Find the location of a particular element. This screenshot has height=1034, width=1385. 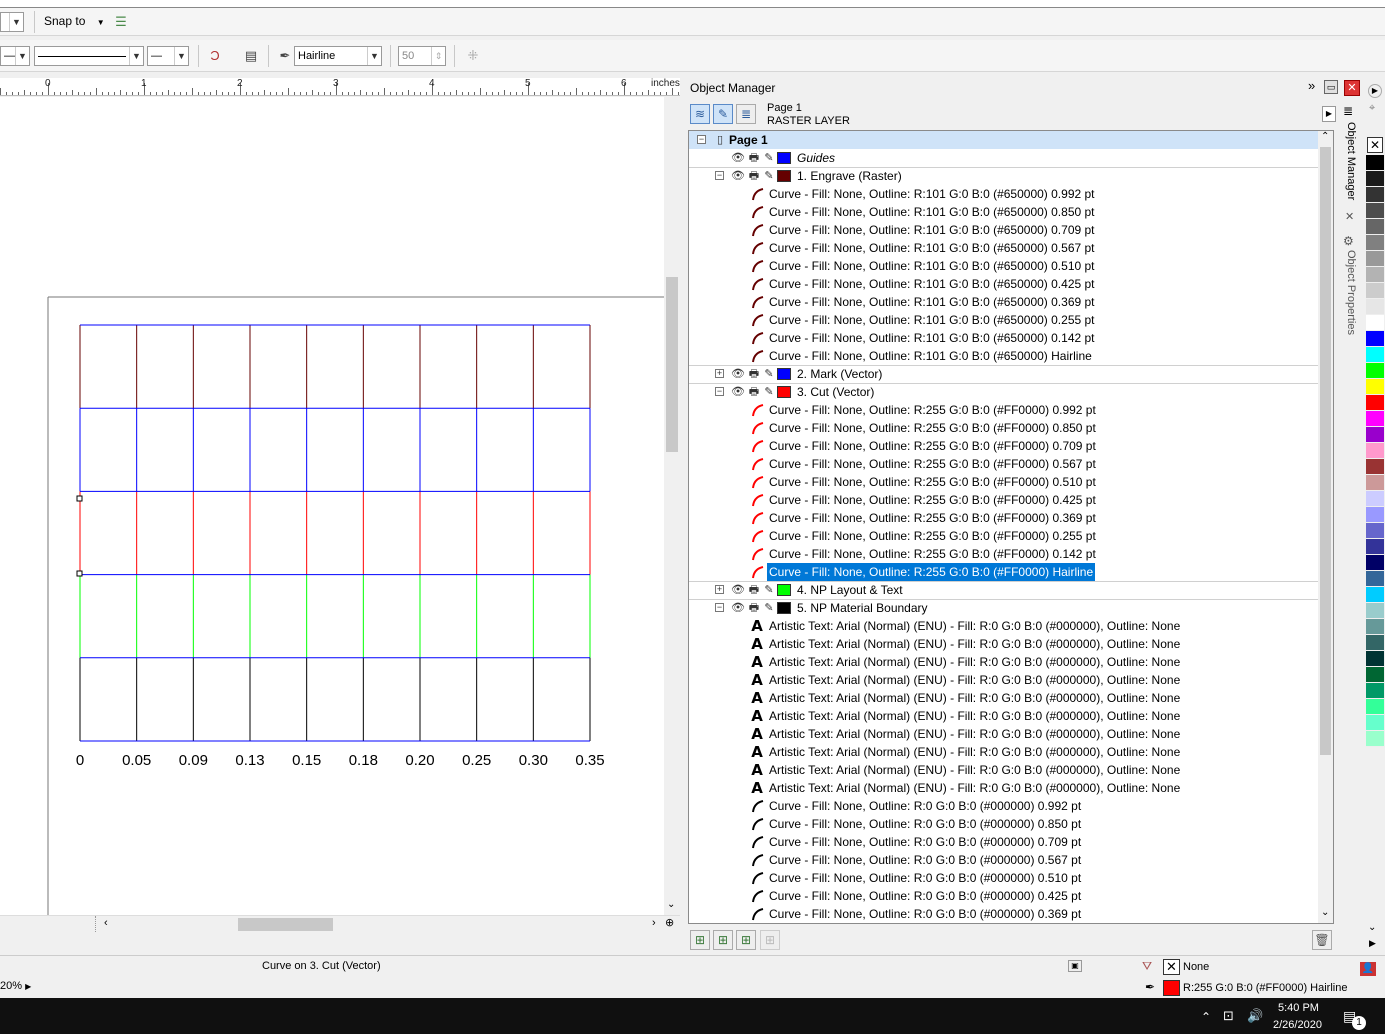

show-properties-button: ≋ is located at coordinates (700, 114).